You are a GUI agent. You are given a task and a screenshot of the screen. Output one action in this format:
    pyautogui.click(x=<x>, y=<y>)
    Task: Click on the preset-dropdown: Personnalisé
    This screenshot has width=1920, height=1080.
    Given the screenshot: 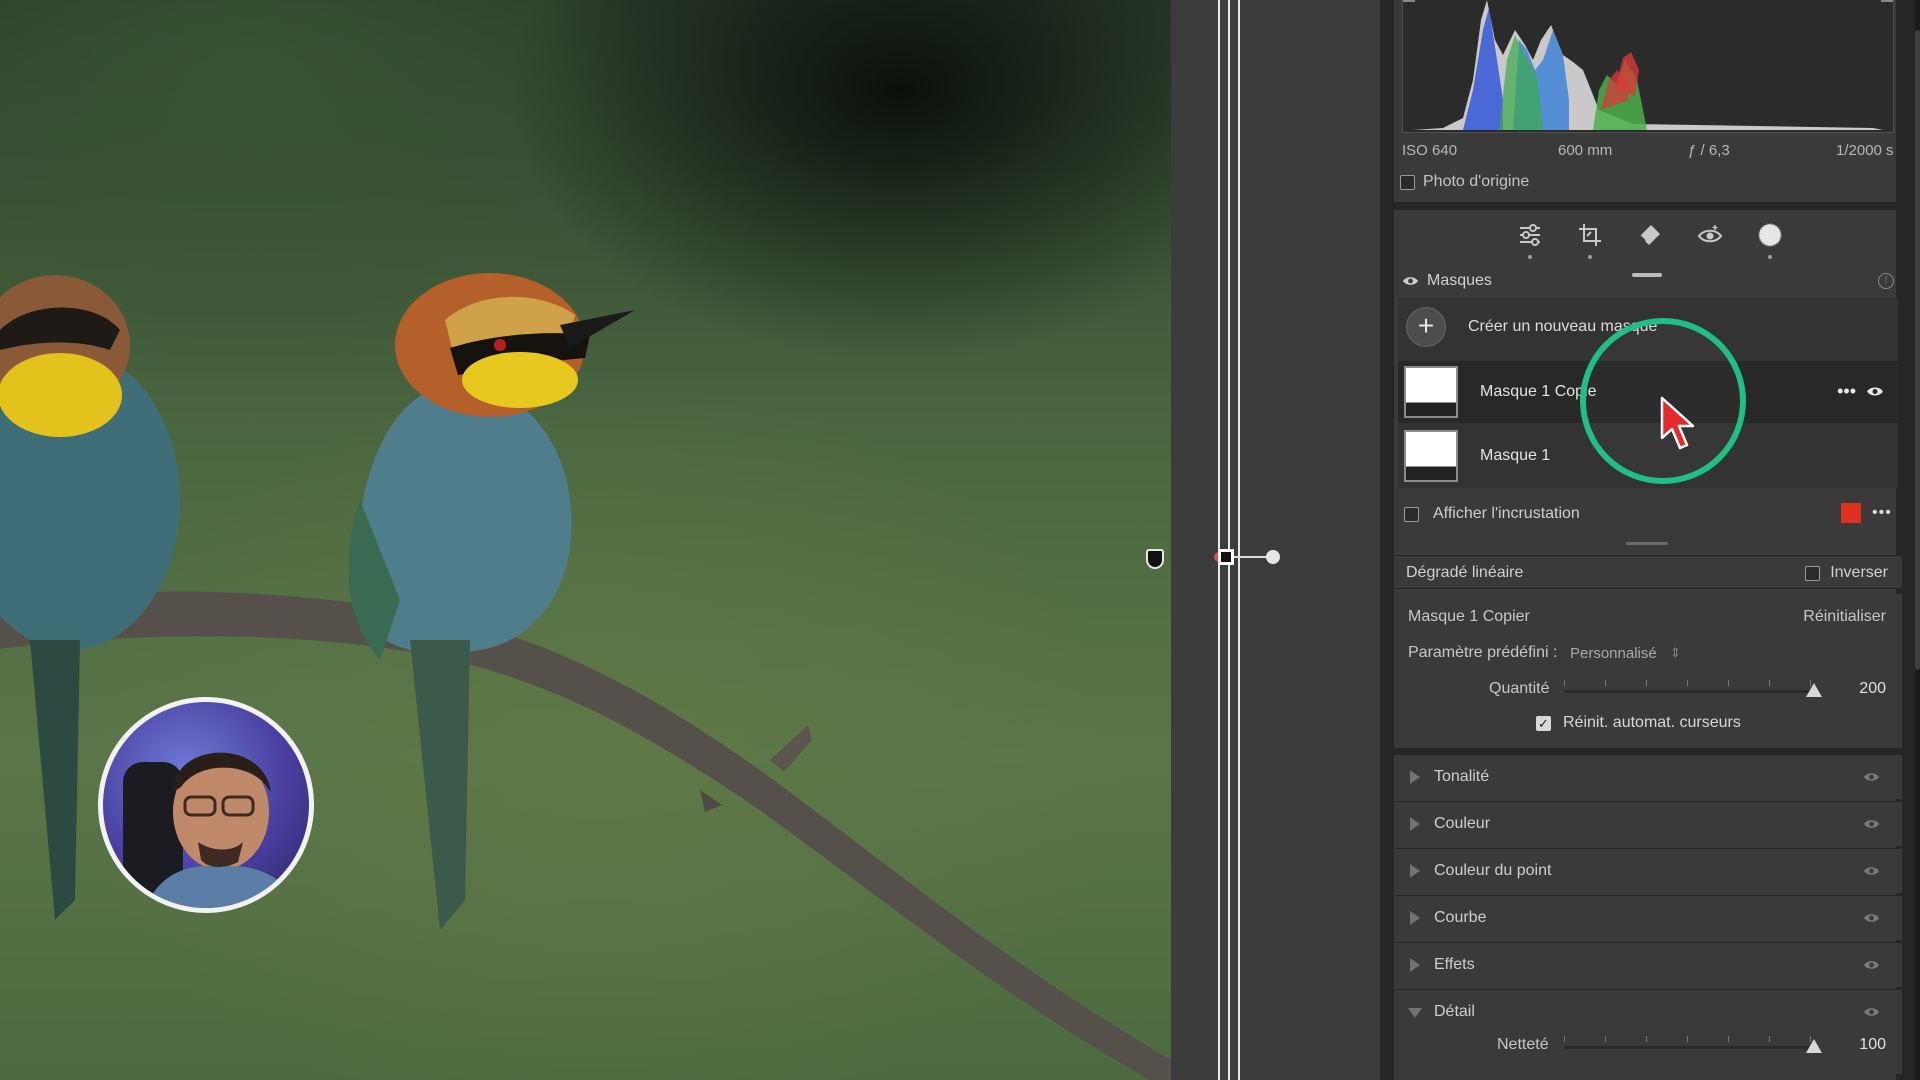 What is the action you would take?
    pyautogui.click(x=1613, y=653)
    